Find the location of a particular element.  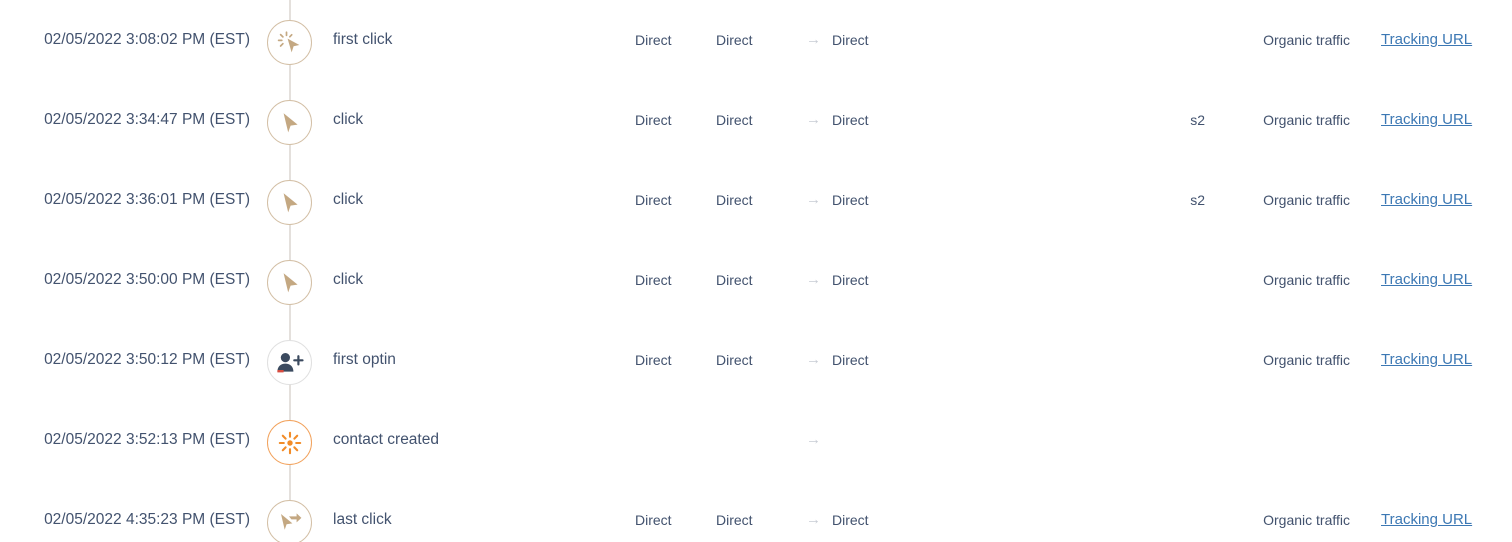

row-timestamp: 02/05/2022 3:50:12 PM (EST) is located at coordinates (147, 359).